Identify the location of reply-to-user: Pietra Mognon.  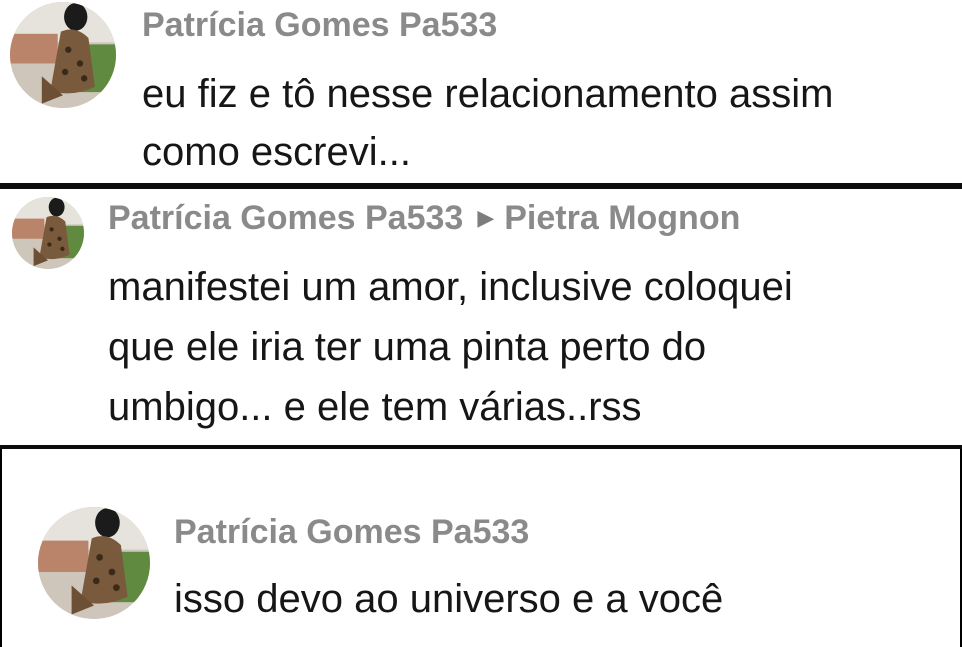
(622, 218).